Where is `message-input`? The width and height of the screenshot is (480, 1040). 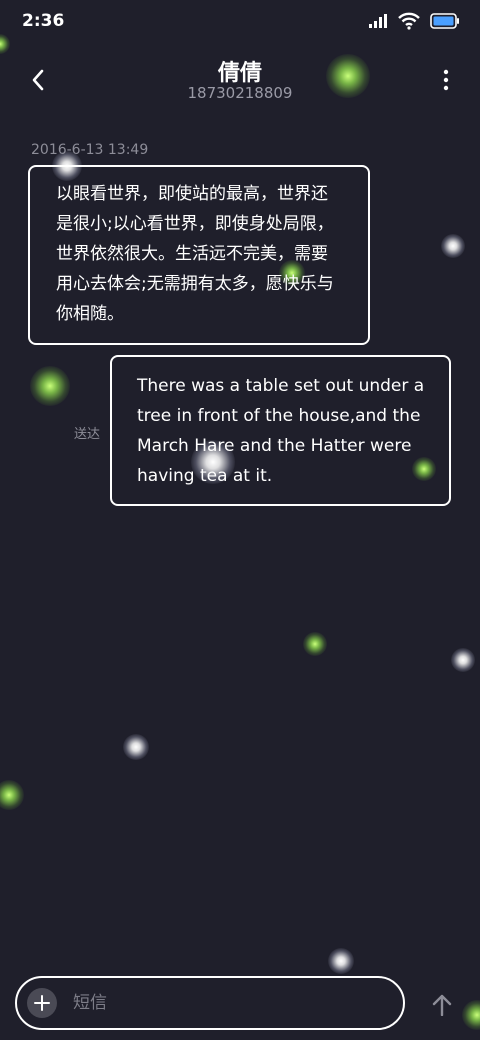
message-input is located at coordinates (223, 1003).